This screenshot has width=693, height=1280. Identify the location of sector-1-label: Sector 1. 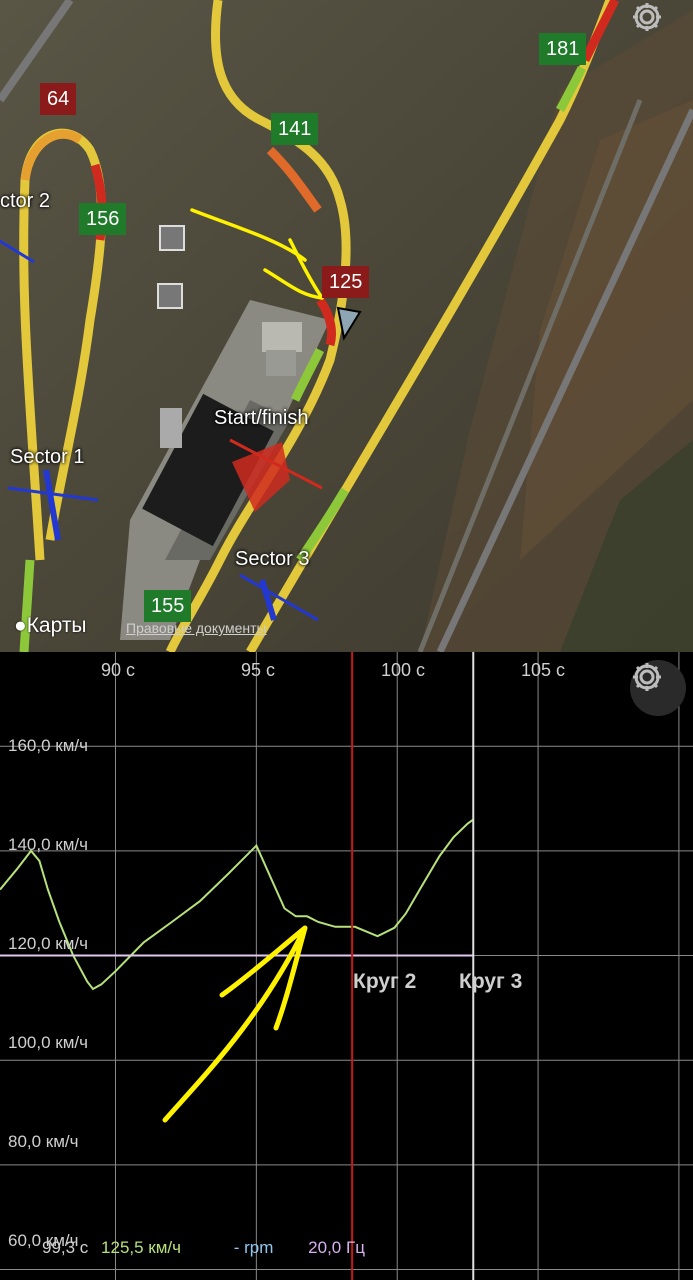
(47, 457).